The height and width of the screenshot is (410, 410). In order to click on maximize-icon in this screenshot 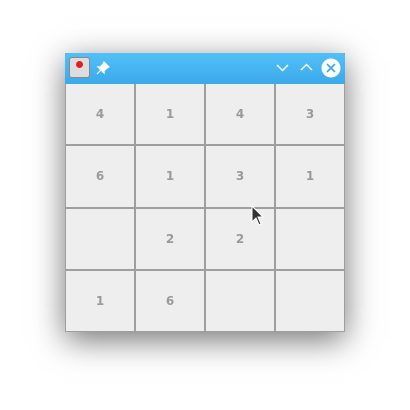, I will do `click(306, 67)`.